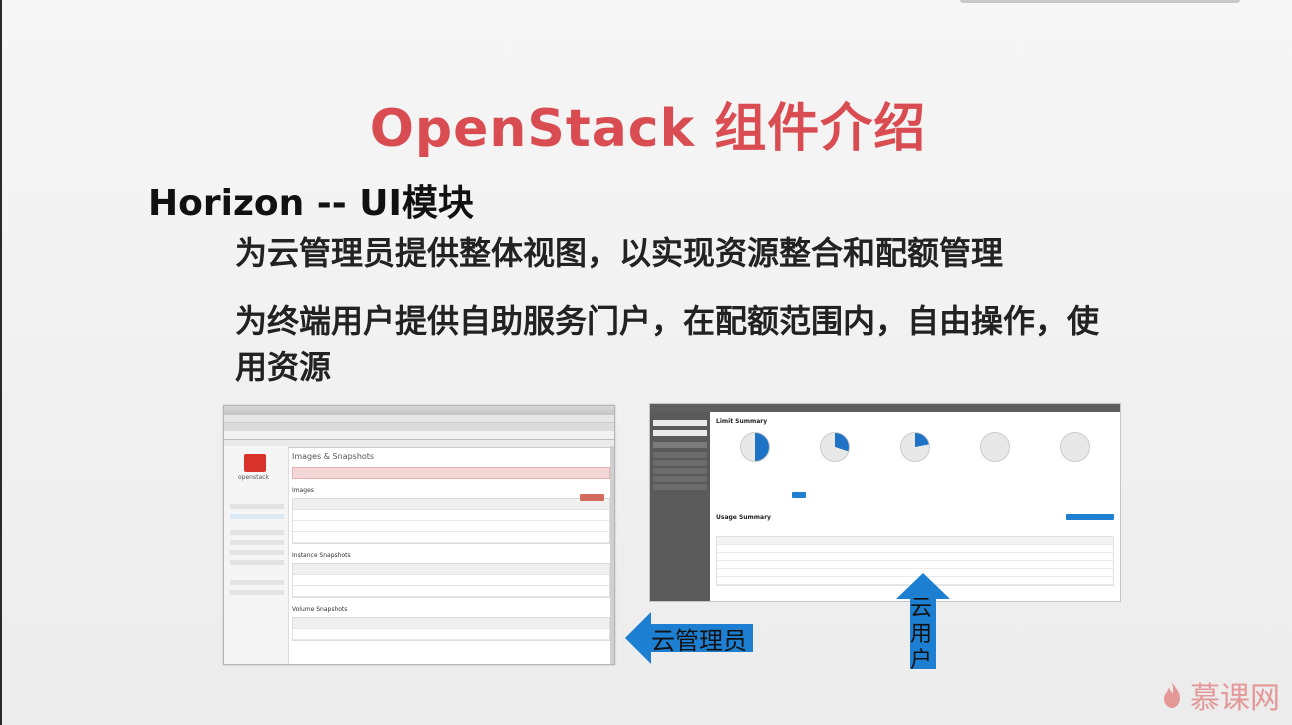 The height and width of the screenshot is (725, 1292). I want to click on images-heading: Images, so click(303, 490).